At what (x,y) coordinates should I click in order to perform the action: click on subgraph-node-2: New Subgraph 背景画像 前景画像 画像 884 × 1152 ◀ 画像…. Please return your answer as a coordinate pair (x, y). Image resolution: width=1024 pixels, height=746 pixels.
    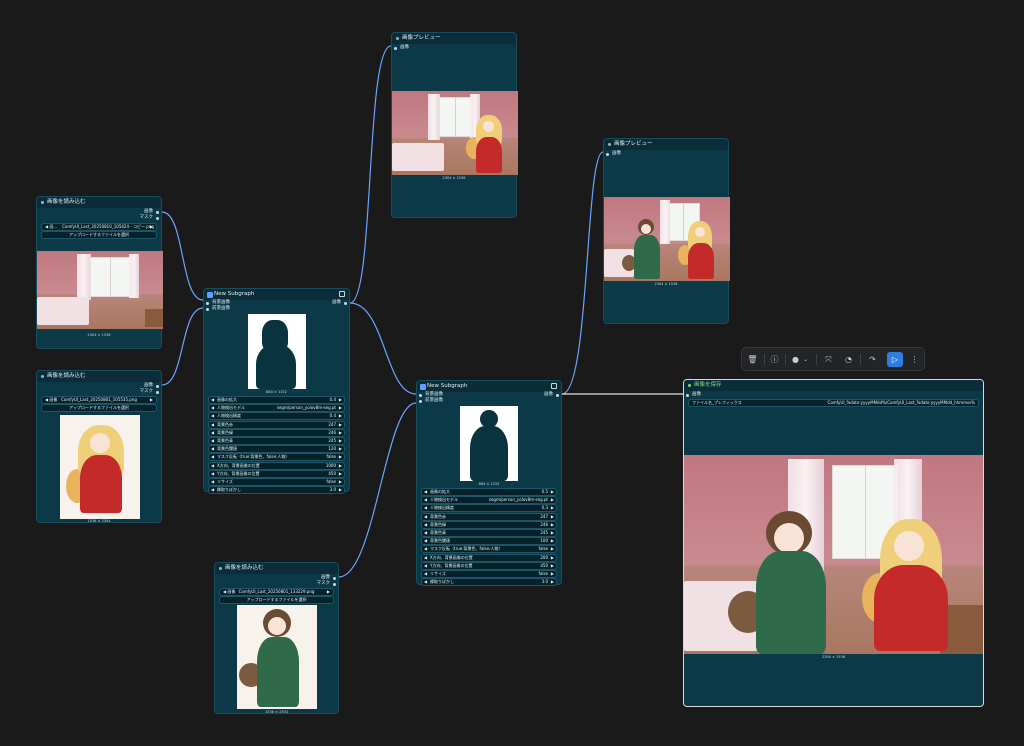
    Looking at the image, I should click on (489, 483).